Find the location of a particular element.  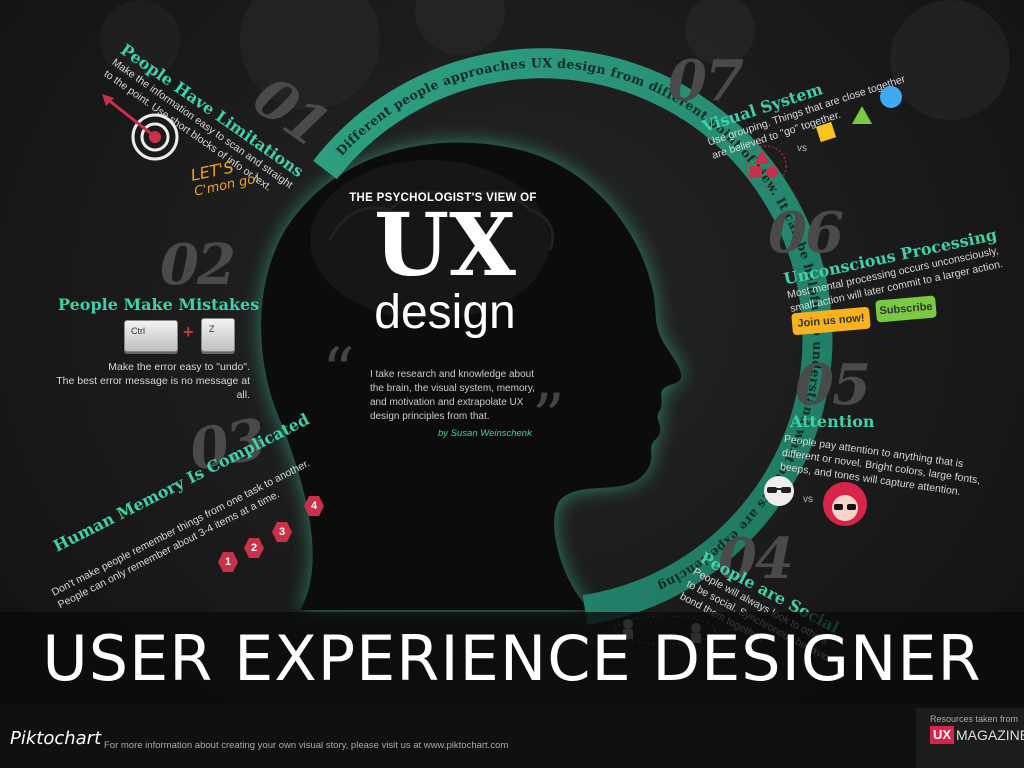

center-title-design: design is located at coordinates (445, 312).